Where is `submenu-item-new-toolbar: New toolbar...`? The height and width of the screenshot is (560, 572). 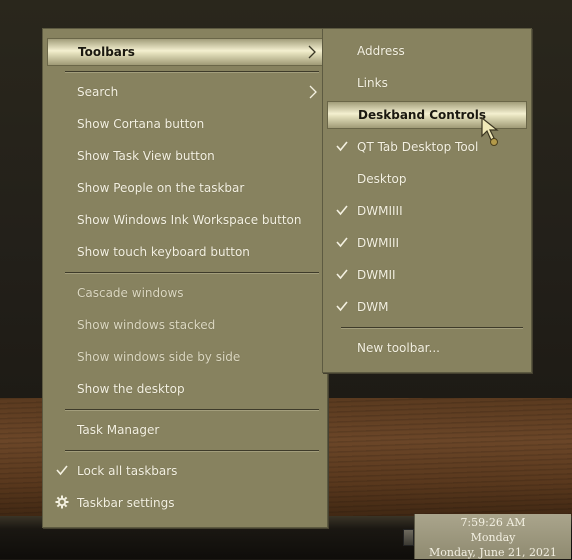 submenu-item-new-toolbar: New toolbar... is located at coordinates (427, 348).